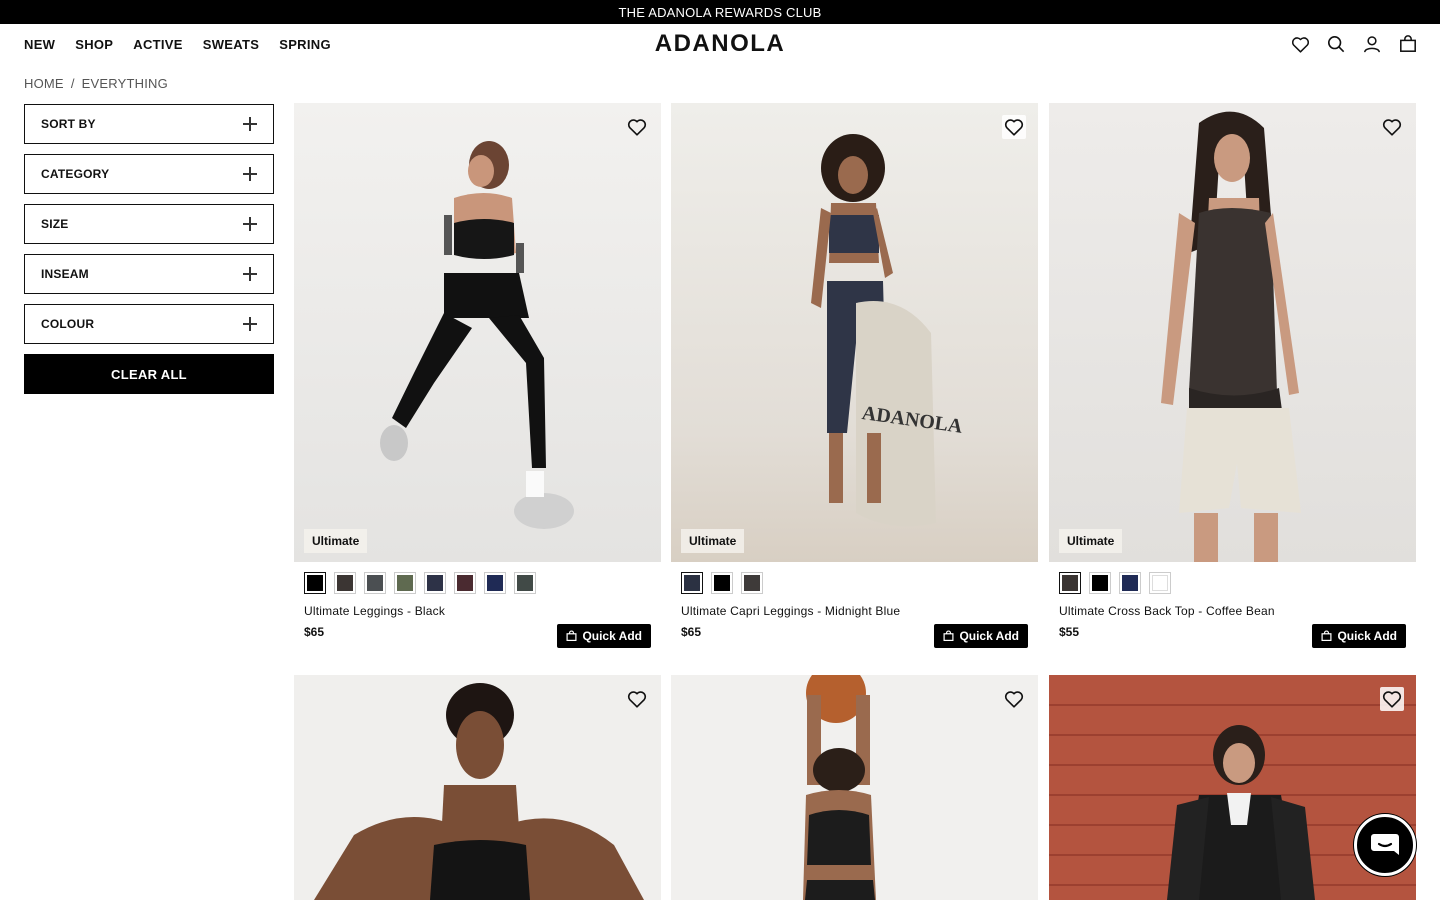 The image size is (1440, 900). I want to click on nav-active: ACTIVE, so click(157, 44).